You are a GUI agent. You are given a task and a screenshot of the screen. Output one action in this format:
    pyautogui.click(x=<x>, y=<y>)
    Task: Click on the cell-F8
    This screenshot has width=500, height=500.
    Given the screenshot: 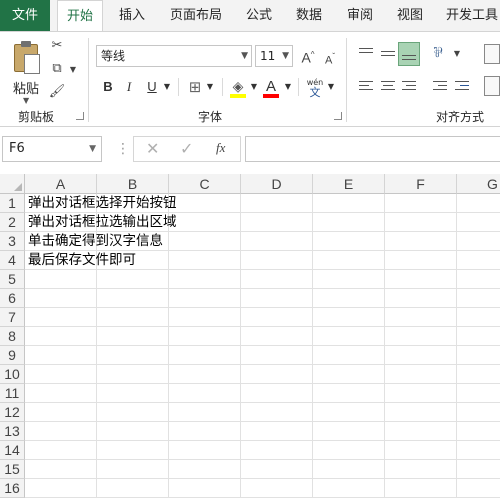 What is the action you would take?
    pyautogui.click(x=421, y=336)
    